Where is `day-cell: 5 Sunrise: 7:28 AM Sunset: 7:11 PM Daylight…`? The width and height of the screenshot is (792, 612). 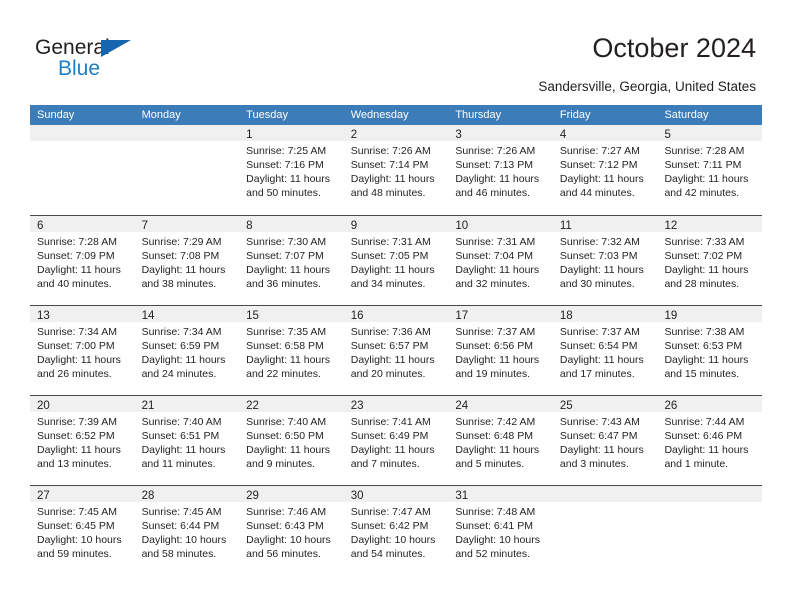
day-cell: 5 Sunrise: 7:28 AM Sunset: 7:11 PM Daylight… is located at coordinates (710, 169).